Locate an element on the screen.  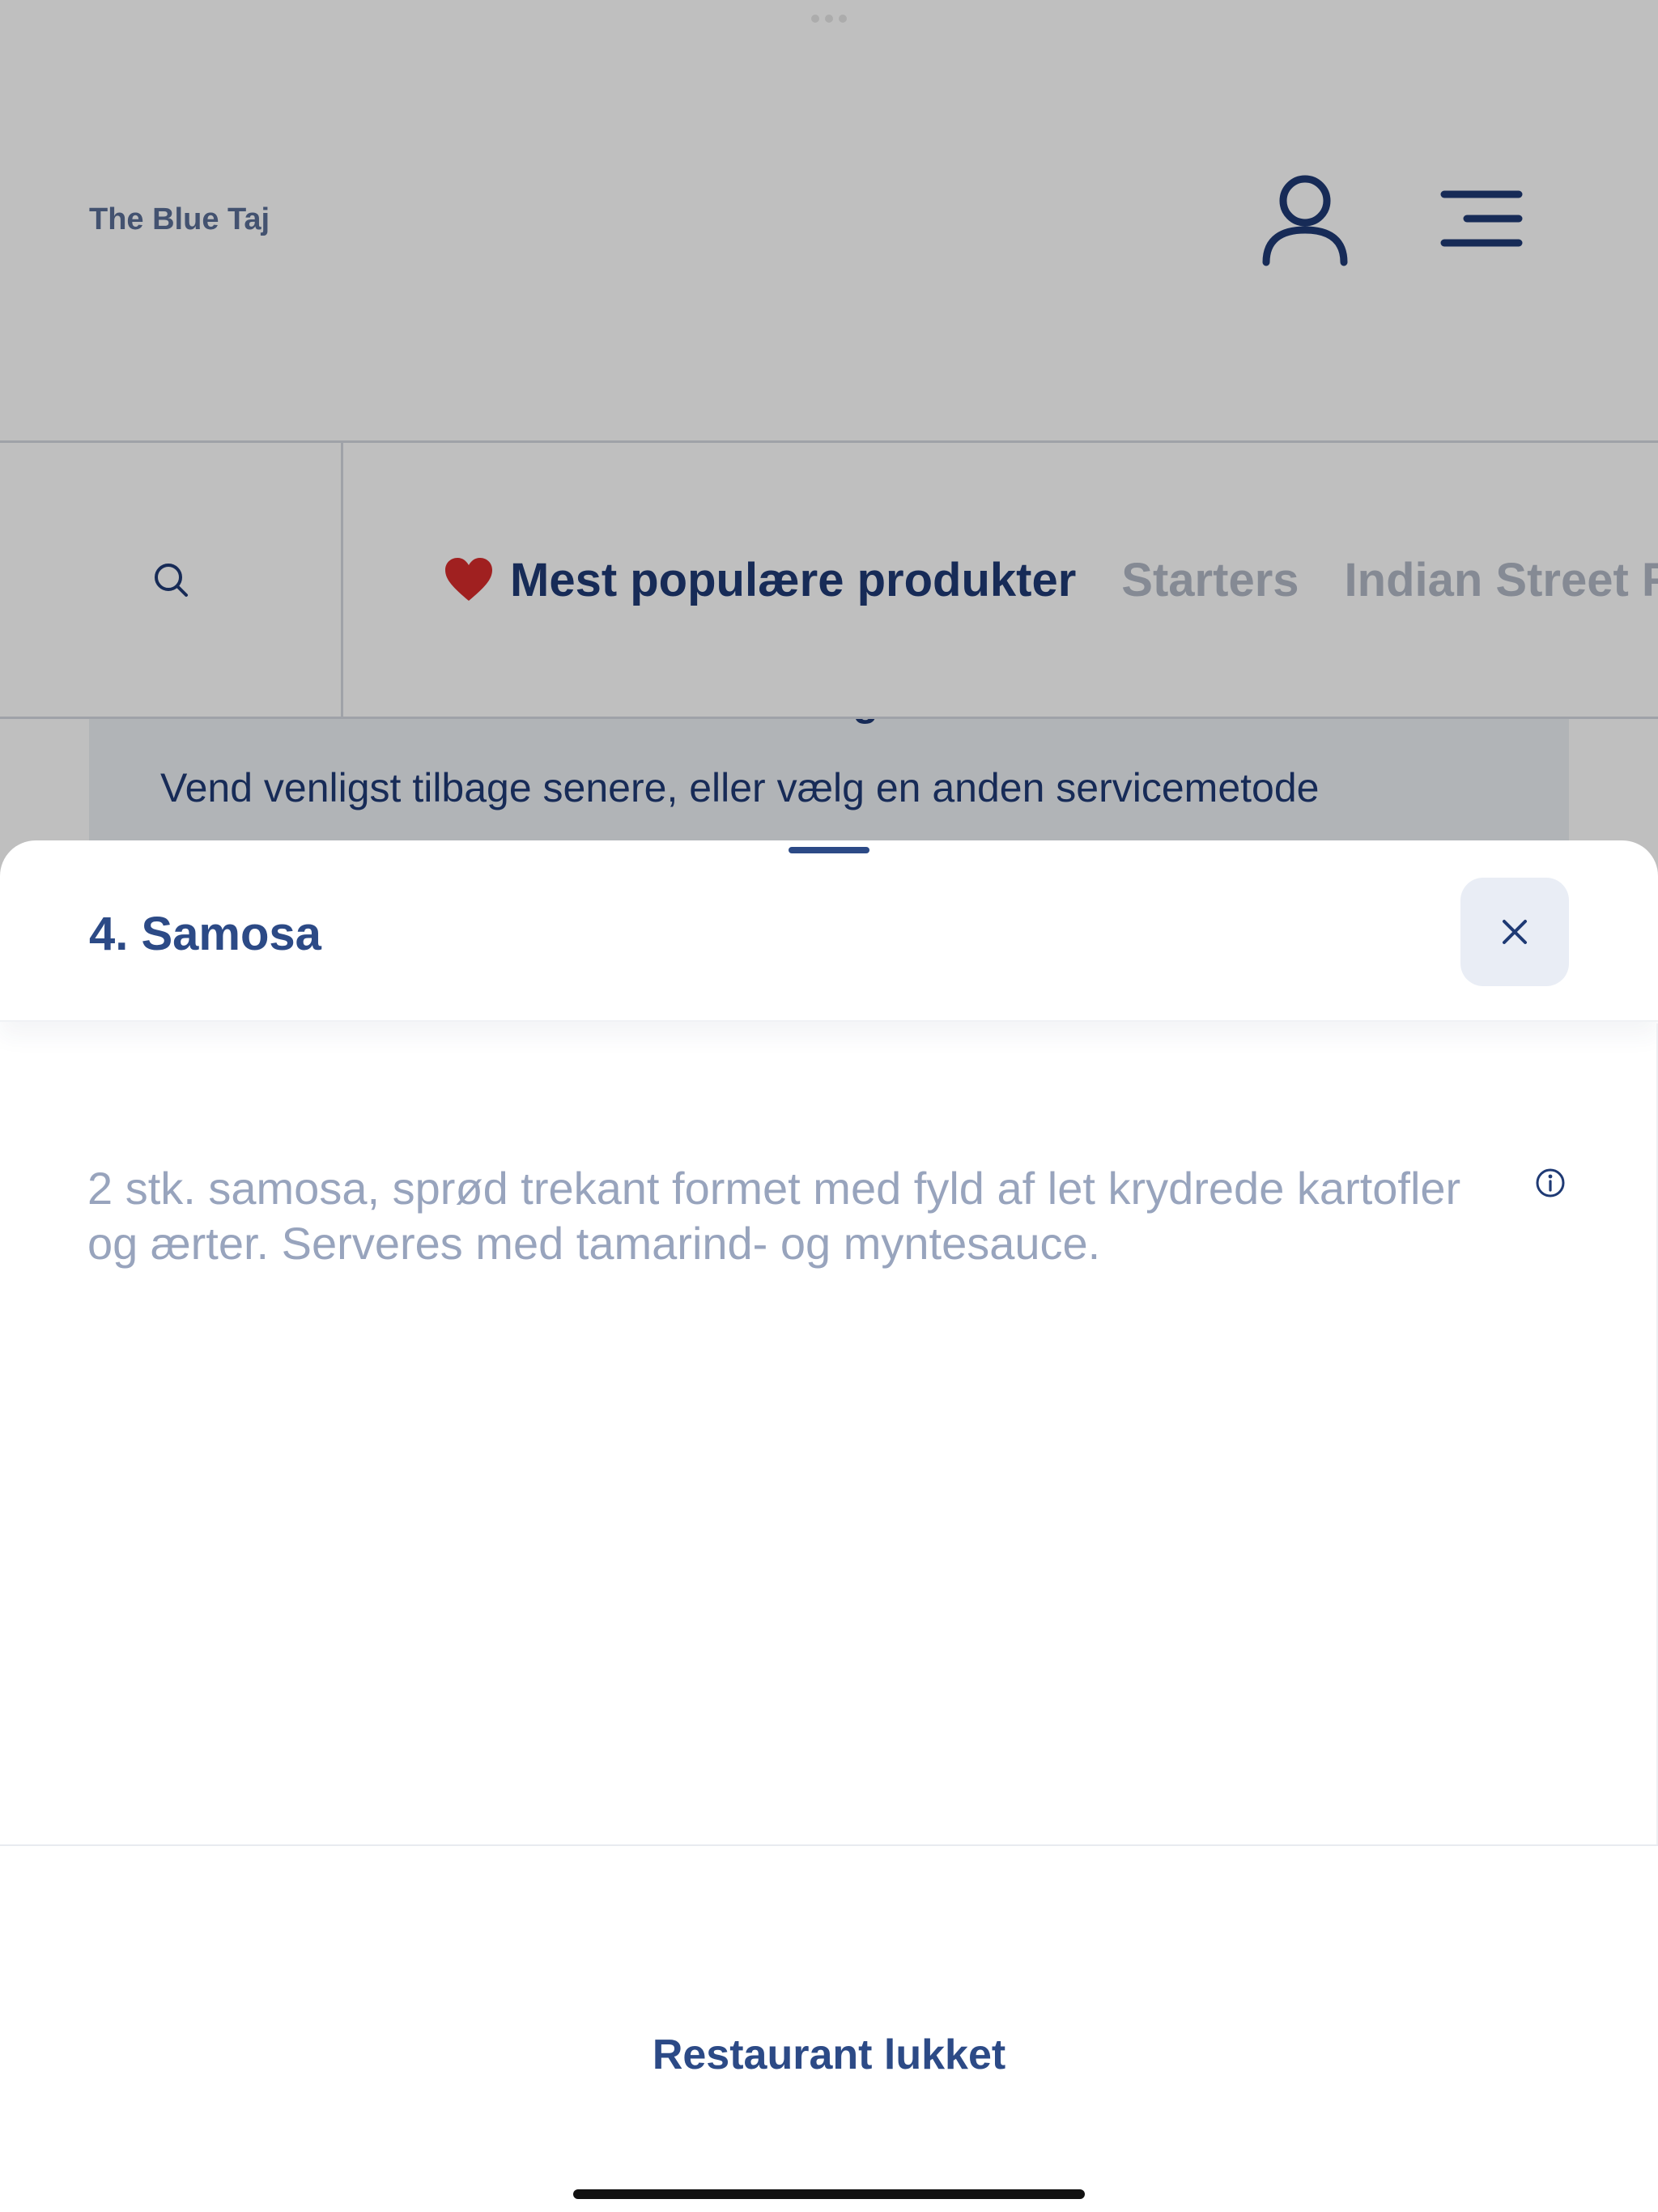
sheet-header: 4. Samosa is located at coordinates (829, 931).